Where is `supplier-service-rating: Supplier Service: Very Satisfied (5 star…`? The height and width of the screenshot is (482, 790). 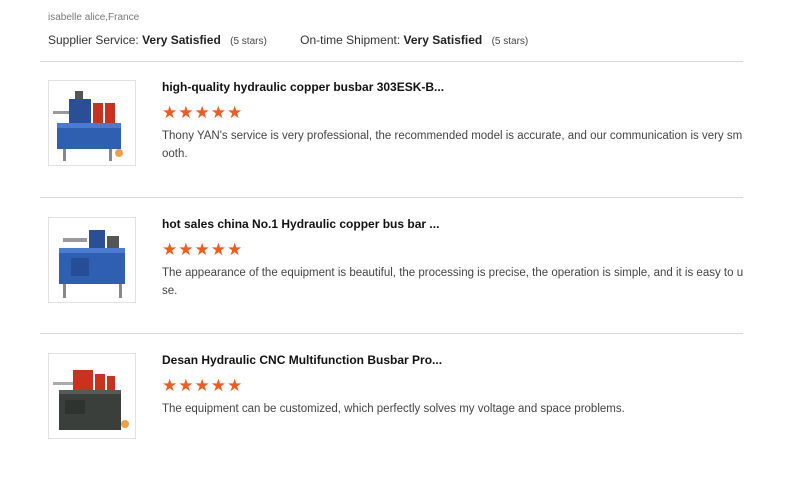
supplier-service-rating: Supplier Service: Very Satisfied (5 star… is located at coordinates (157, 40).